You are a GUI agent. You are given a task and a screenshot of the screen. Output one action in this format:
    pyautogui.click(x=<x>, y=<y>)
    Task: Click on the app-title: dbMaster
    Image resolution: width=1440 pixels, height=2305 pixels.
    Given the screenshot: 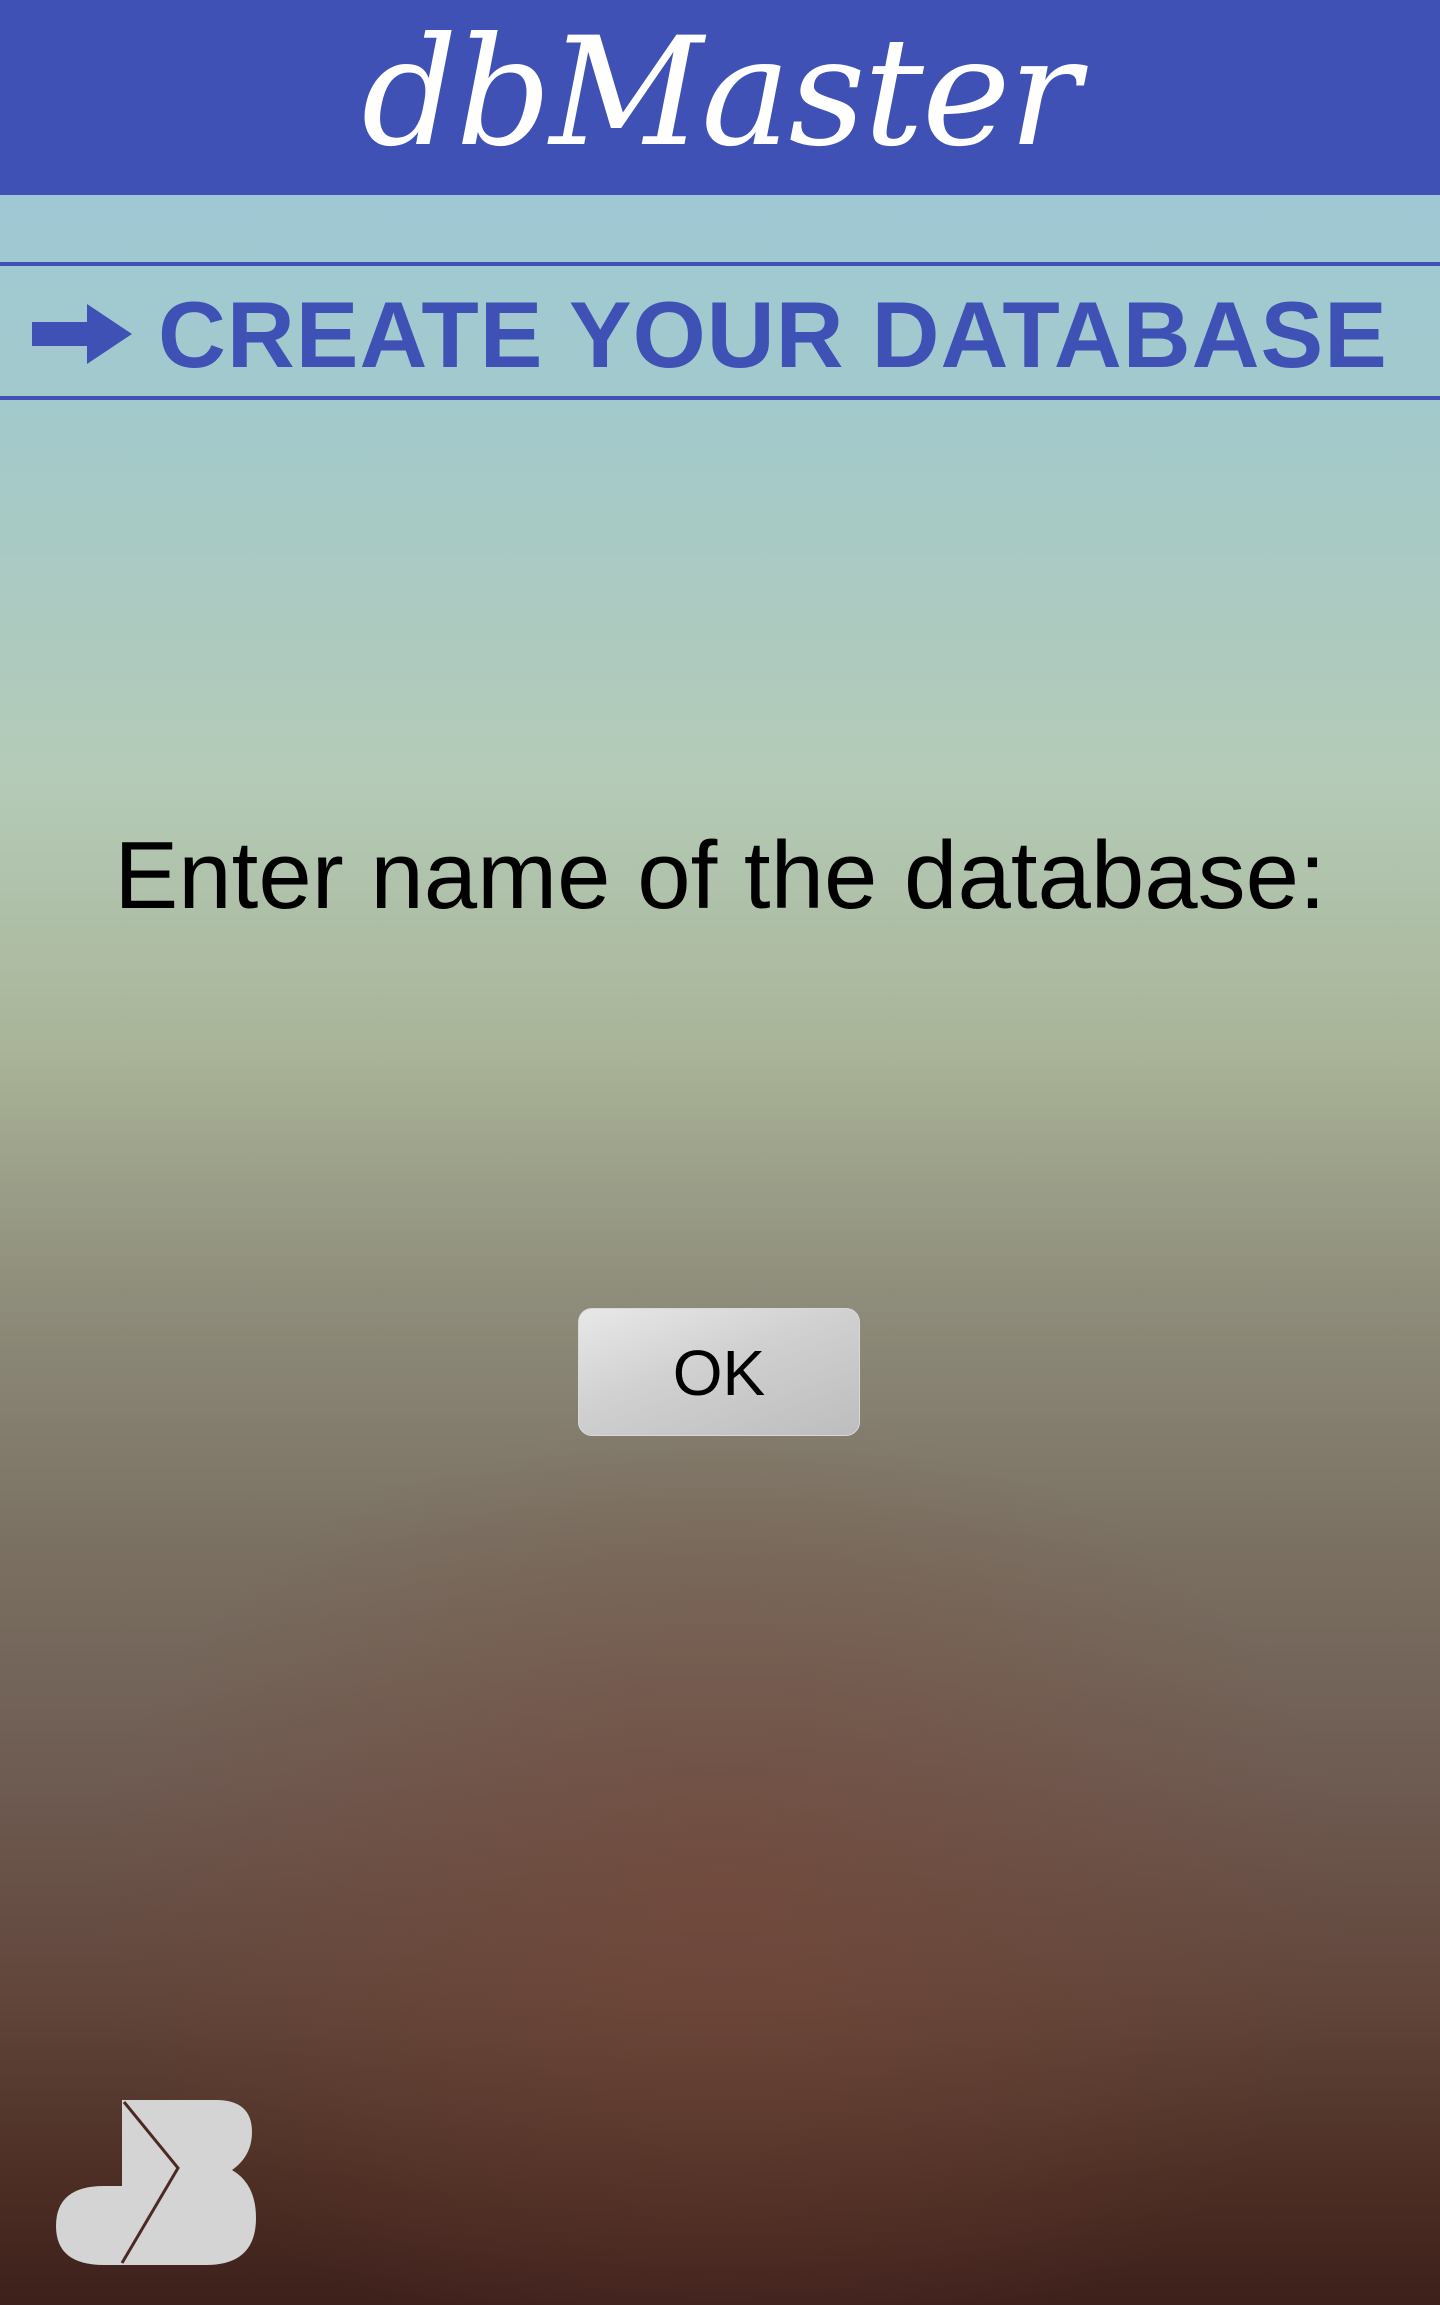 What is the action you would take?
    pyautogui.click(x=721, y=92)
    